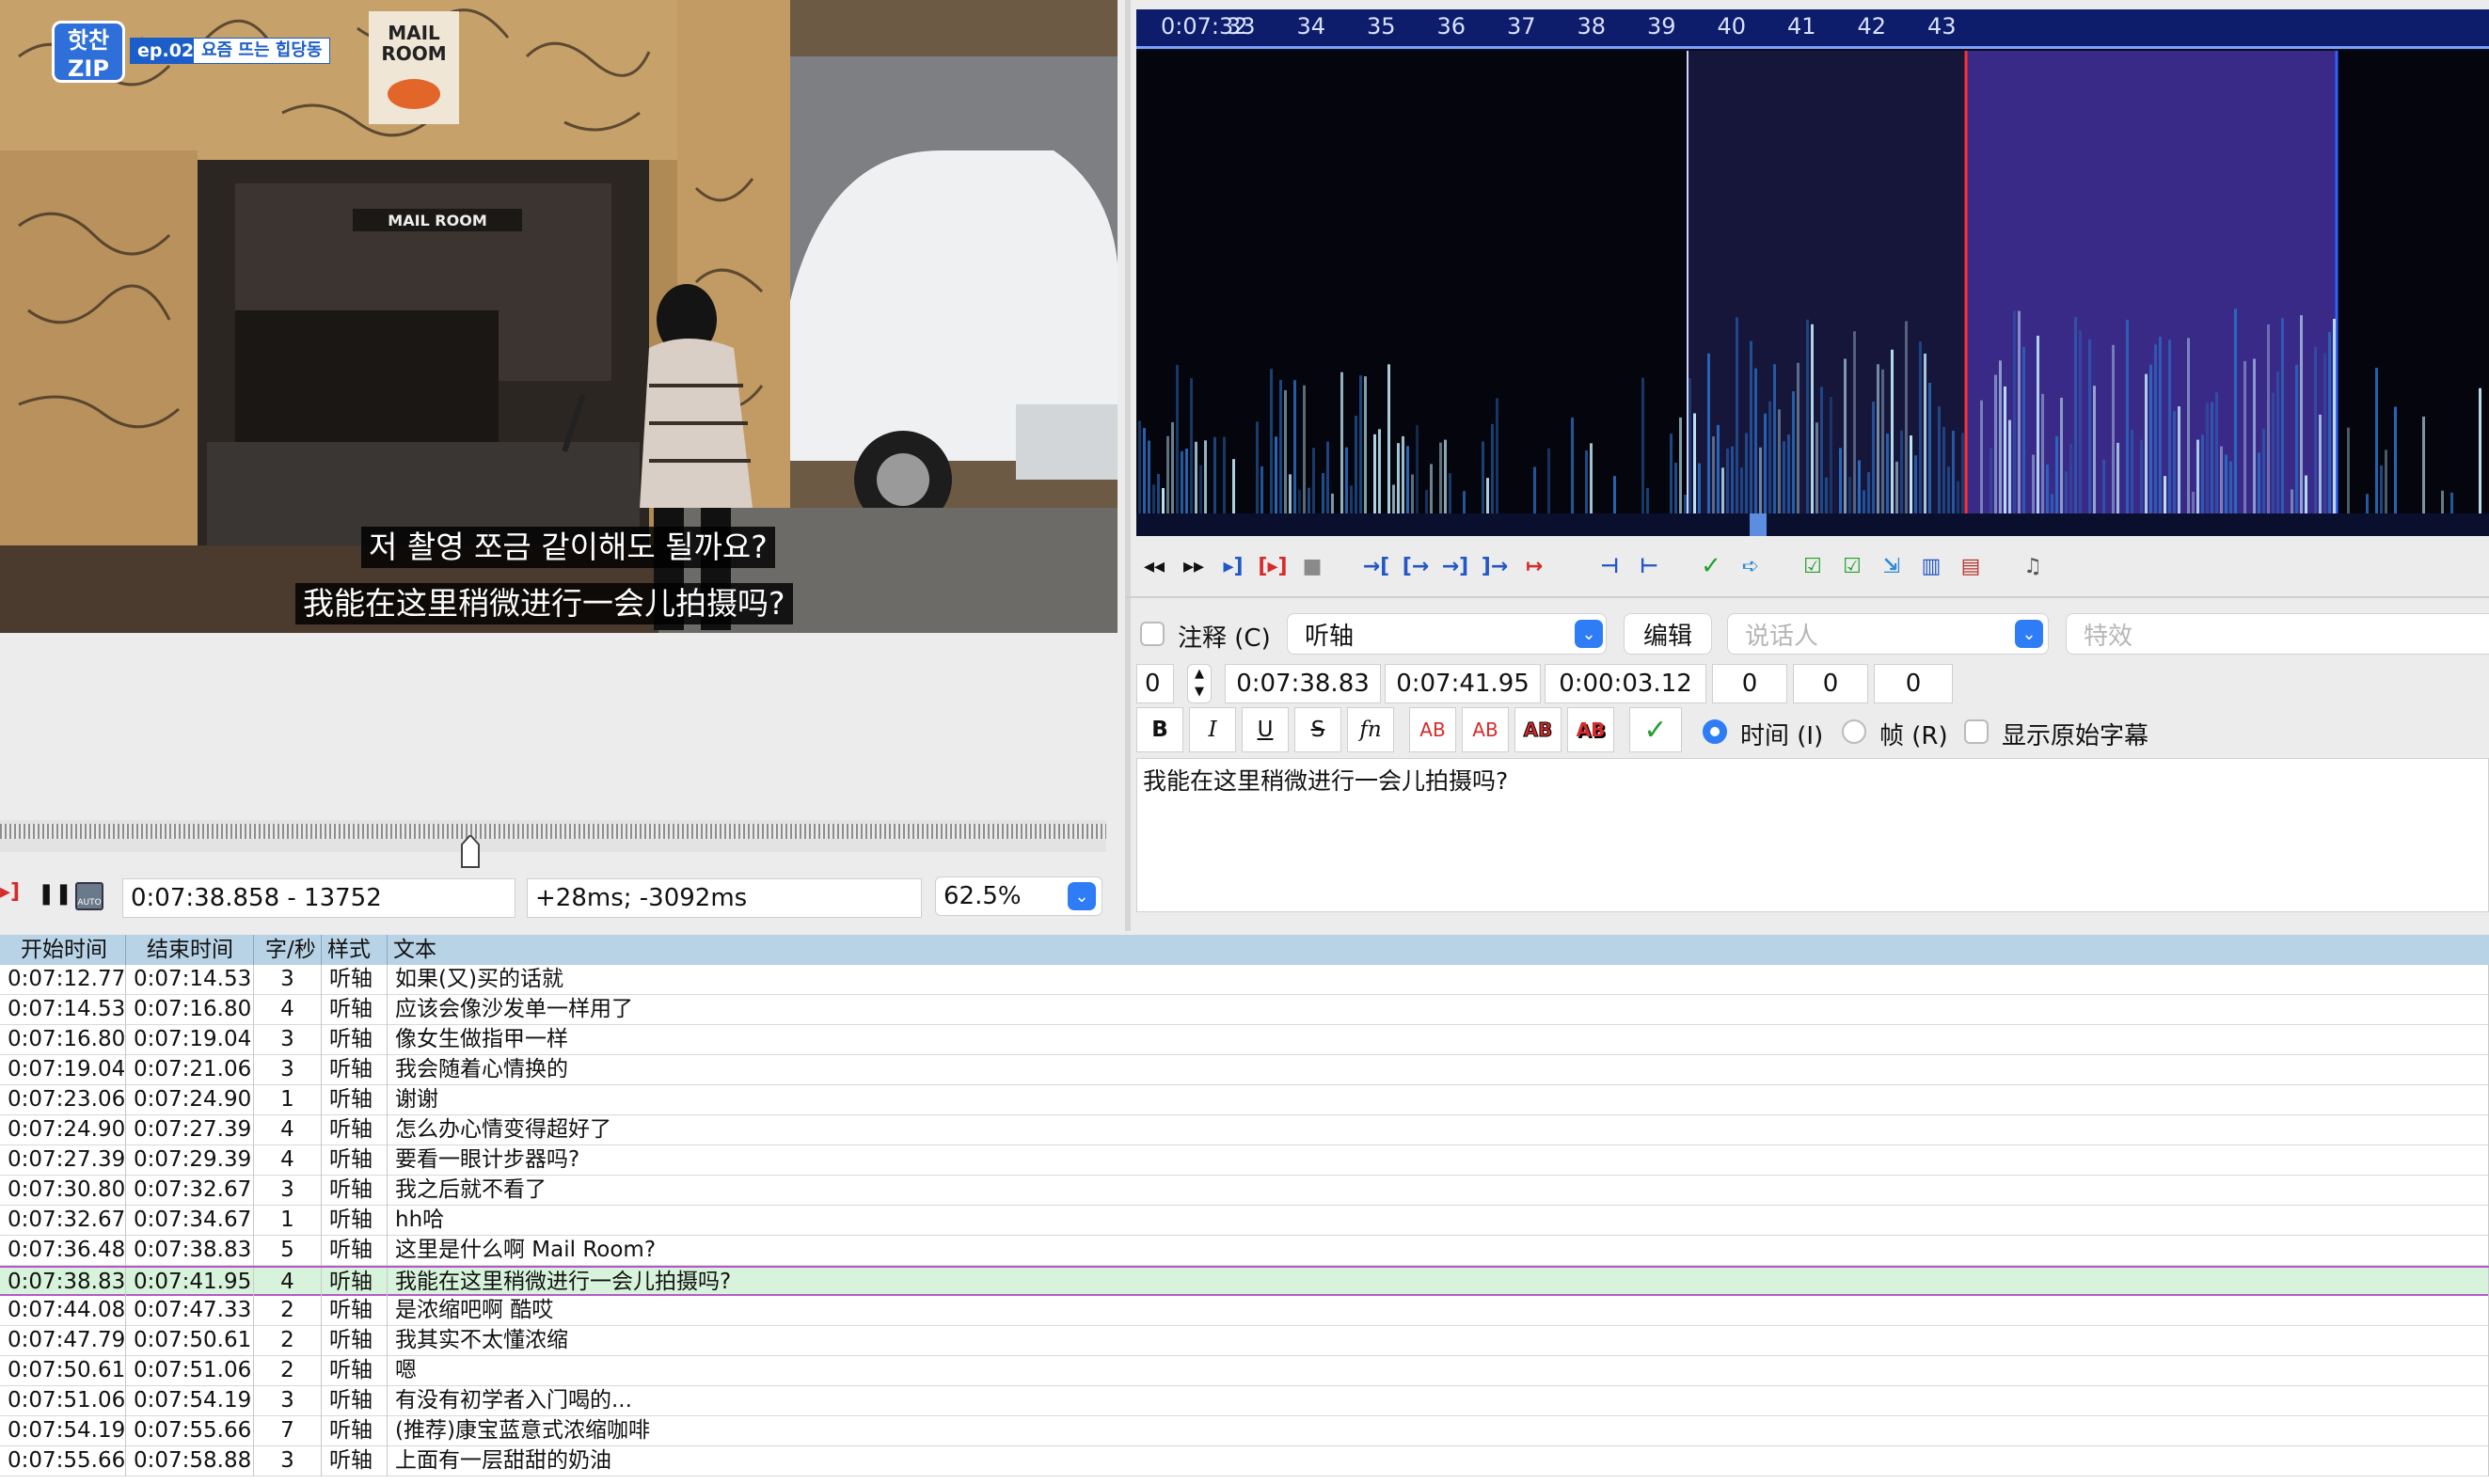 The height and width of the screenshot is (1484, 2489). I want to click on table-row: 0:07:19.04 0:07:21.06 3 听轴 我会随着心情换的, so click(1244, 1070).